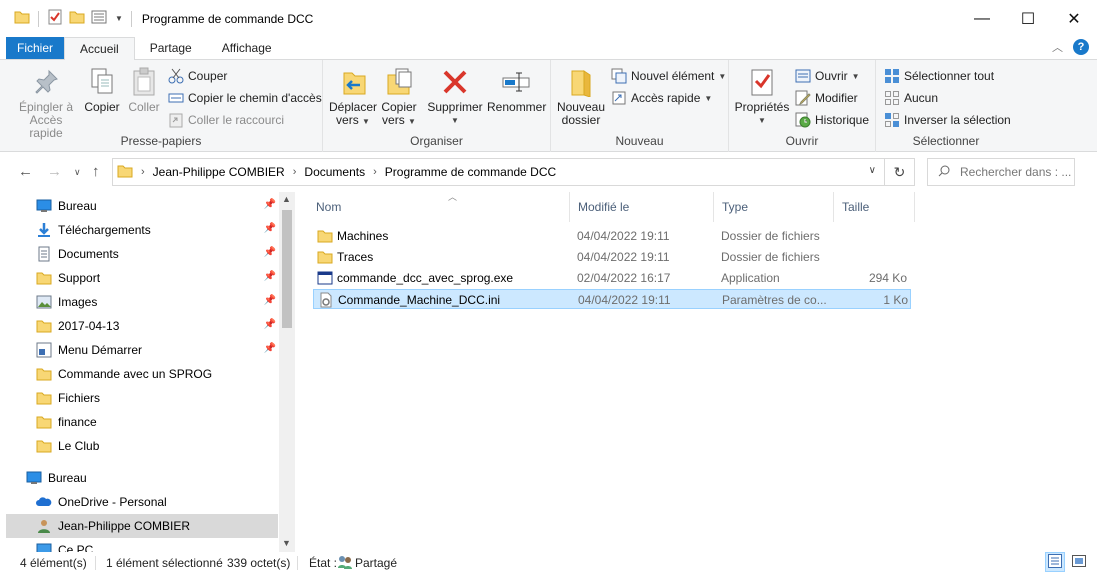  What do you see at coordinates (142, 502) in the screenshot?
I see `nav-item-tree: OneDrive - Personal` at bounding box center [142, 502].